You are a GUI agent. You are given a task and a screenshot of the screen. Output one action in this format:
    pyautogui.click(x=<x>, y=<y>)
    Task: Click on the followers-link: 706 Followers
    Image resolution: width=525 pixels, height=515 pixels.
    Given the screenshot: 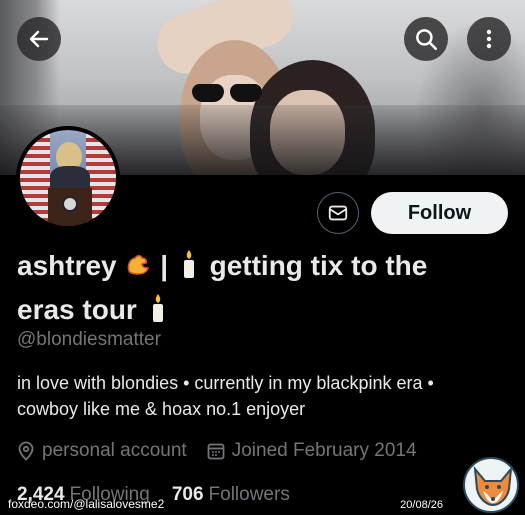 What is the action you would take?
    pyautogui.click(x=231, y=495)
    